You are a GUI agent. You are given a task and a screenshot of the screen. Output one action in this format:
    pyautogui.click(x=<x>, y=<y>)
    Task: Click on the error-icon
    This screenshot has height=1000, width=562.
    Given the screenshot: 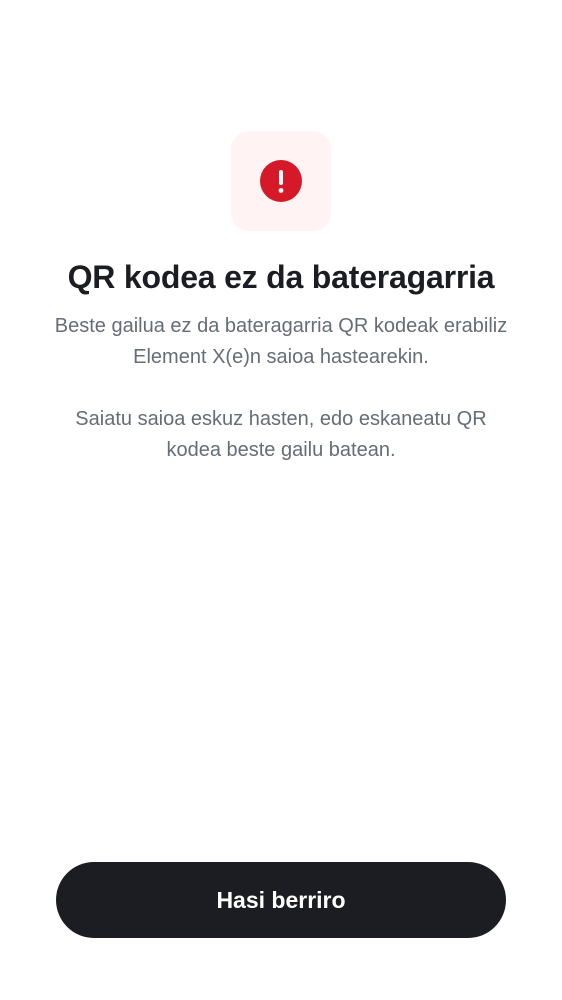 What is the action you would take?
    pyautogui.click(x=281, y=181)
    